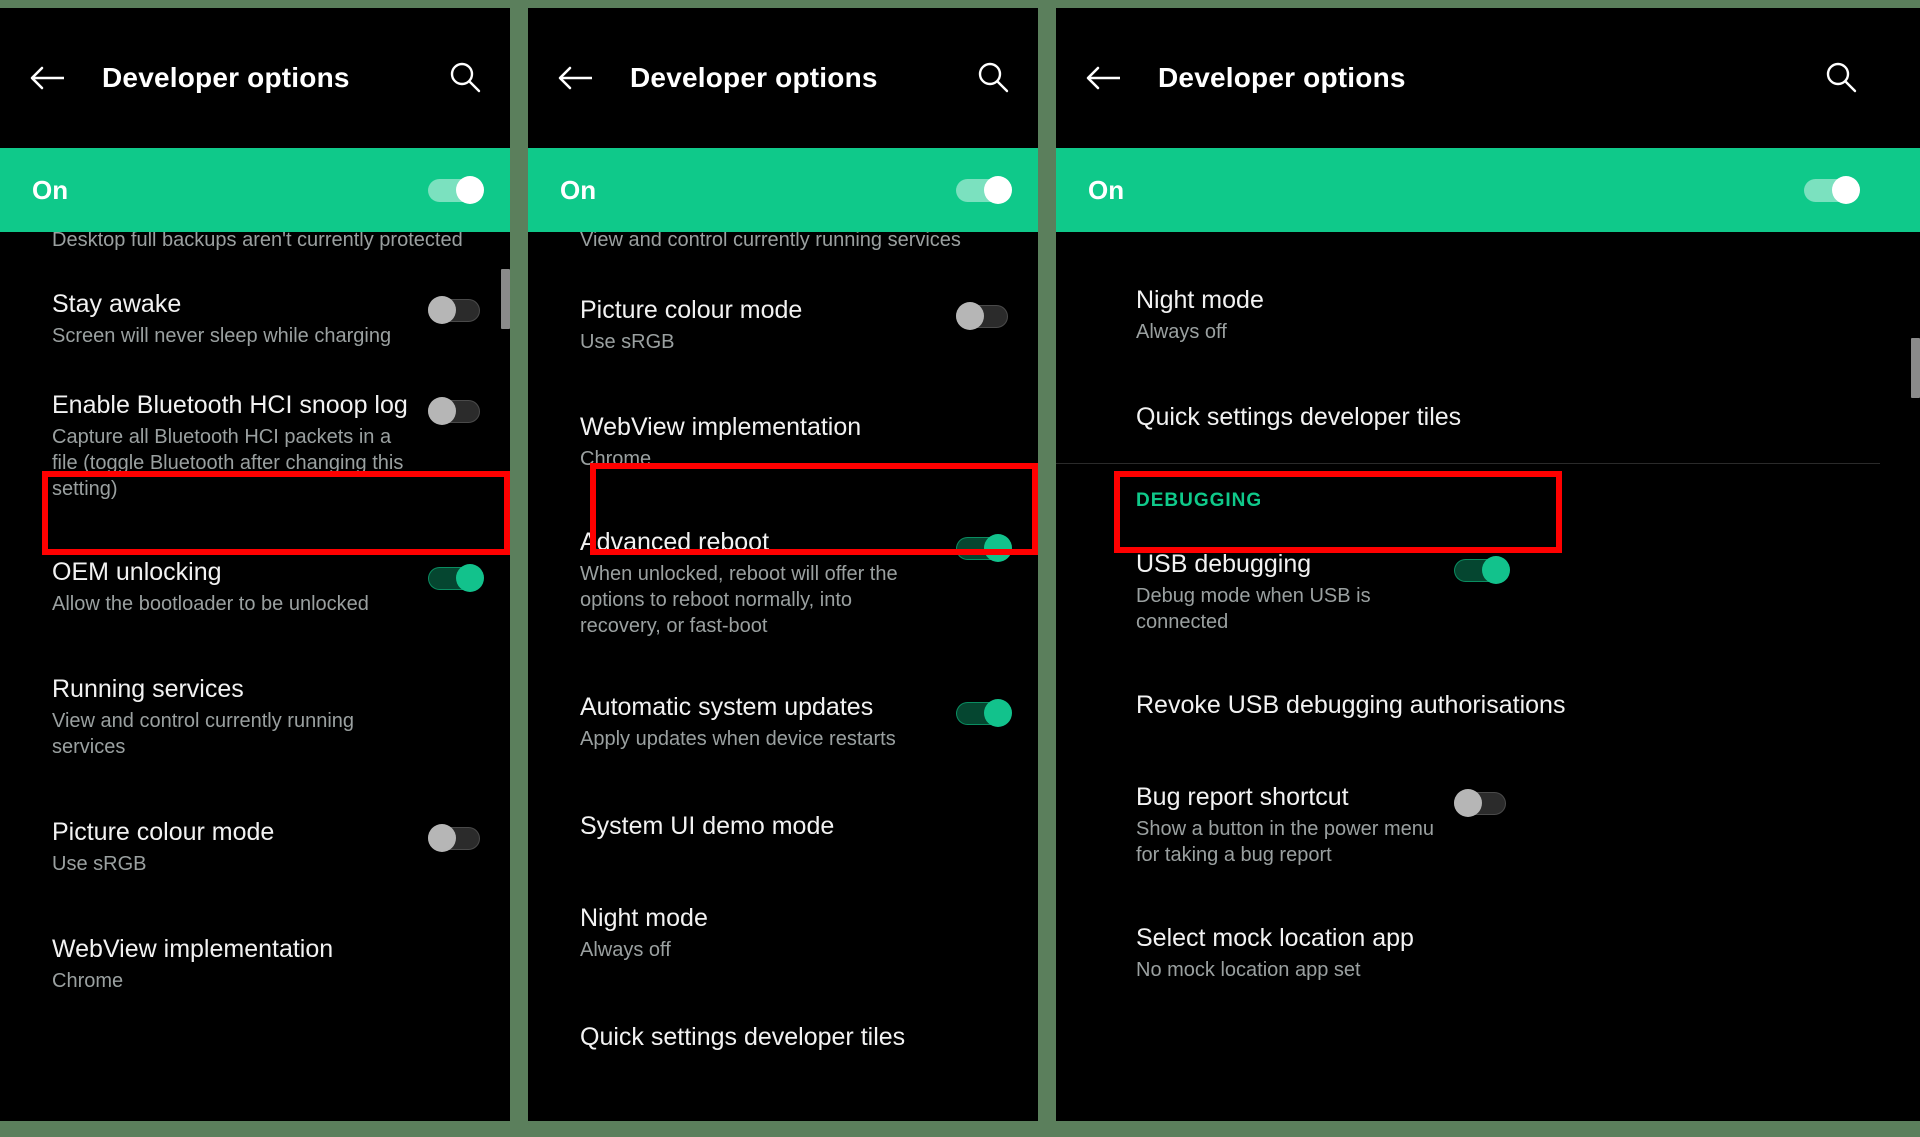 This screenshot has width=1920, height=1137. I want to click on list-item-title: Running services, so click(148, 689).